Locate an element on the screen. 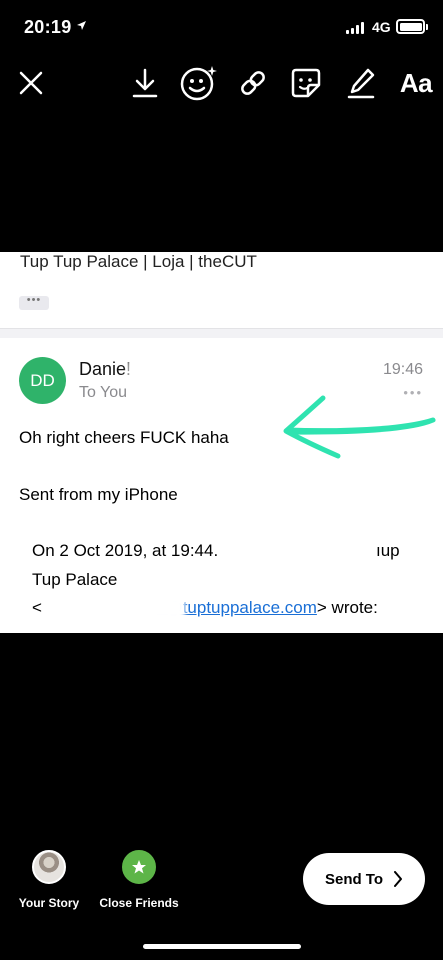 The height and width of the screenshot is (960, 443). avatar is located at coordinates (49, 867).